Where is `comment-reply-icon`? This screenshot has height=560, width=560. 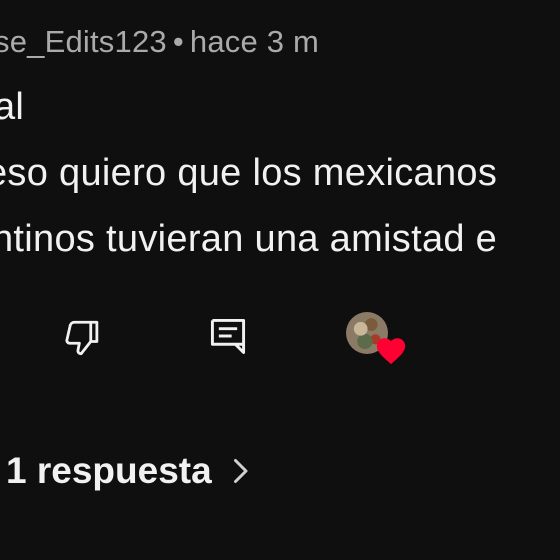
comment-reply-icon is located at coordinates (228, 336).